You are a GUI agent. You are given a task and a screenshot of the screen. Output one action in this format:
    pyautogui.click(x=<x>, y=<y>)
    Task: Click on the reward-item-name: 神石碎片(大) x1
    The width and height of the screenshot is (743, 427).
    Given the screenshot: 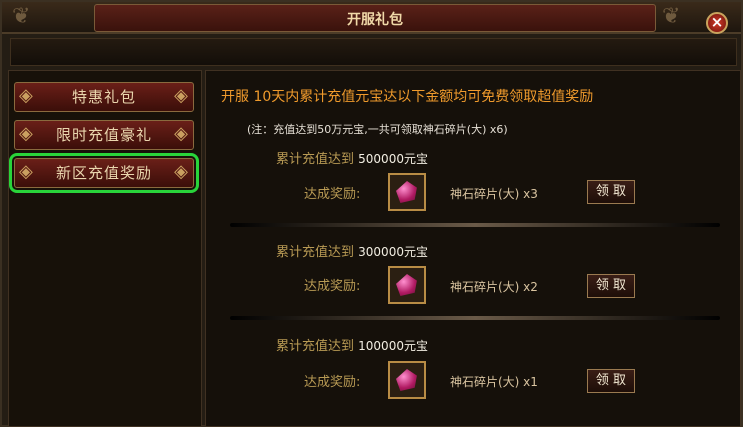 What is the action you would take?
    pyautogui.click(x=494, y=382)
    